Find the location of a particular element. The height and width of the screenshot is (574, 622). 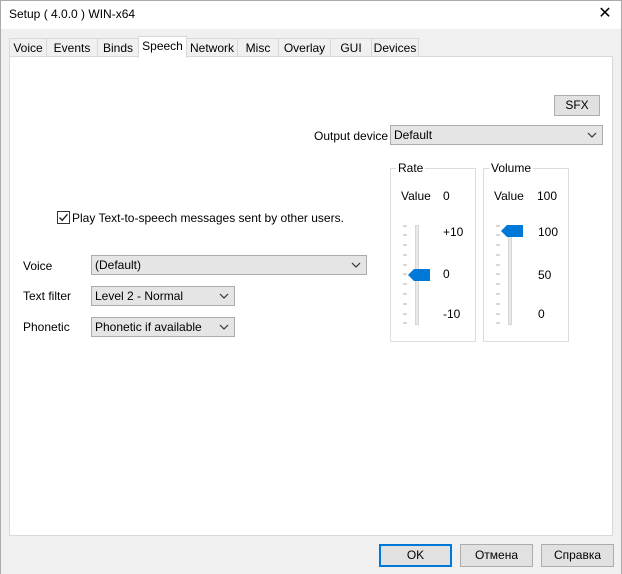

volume-slider-track is located at coordinates (510, 275).